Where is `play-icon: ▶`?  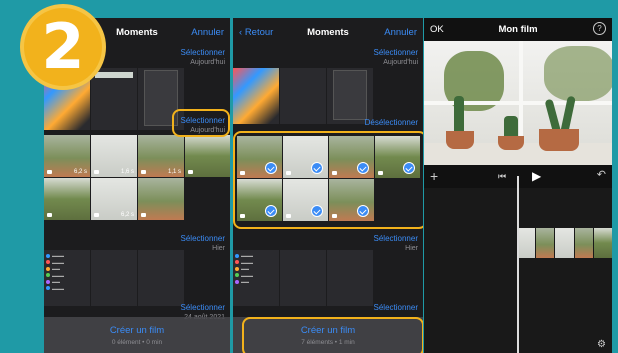
play-icon: ▶ is located at coordinates (536, 176).